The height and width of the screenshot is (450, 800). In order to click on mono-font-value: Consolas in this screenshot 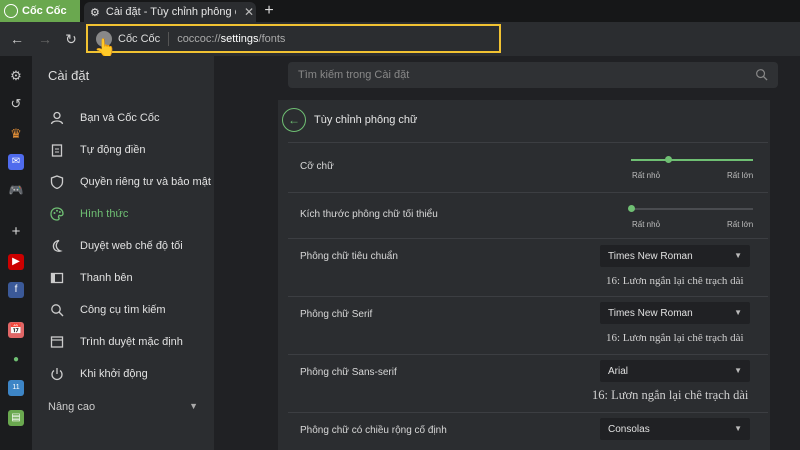, I will do `click(629, 429)`.